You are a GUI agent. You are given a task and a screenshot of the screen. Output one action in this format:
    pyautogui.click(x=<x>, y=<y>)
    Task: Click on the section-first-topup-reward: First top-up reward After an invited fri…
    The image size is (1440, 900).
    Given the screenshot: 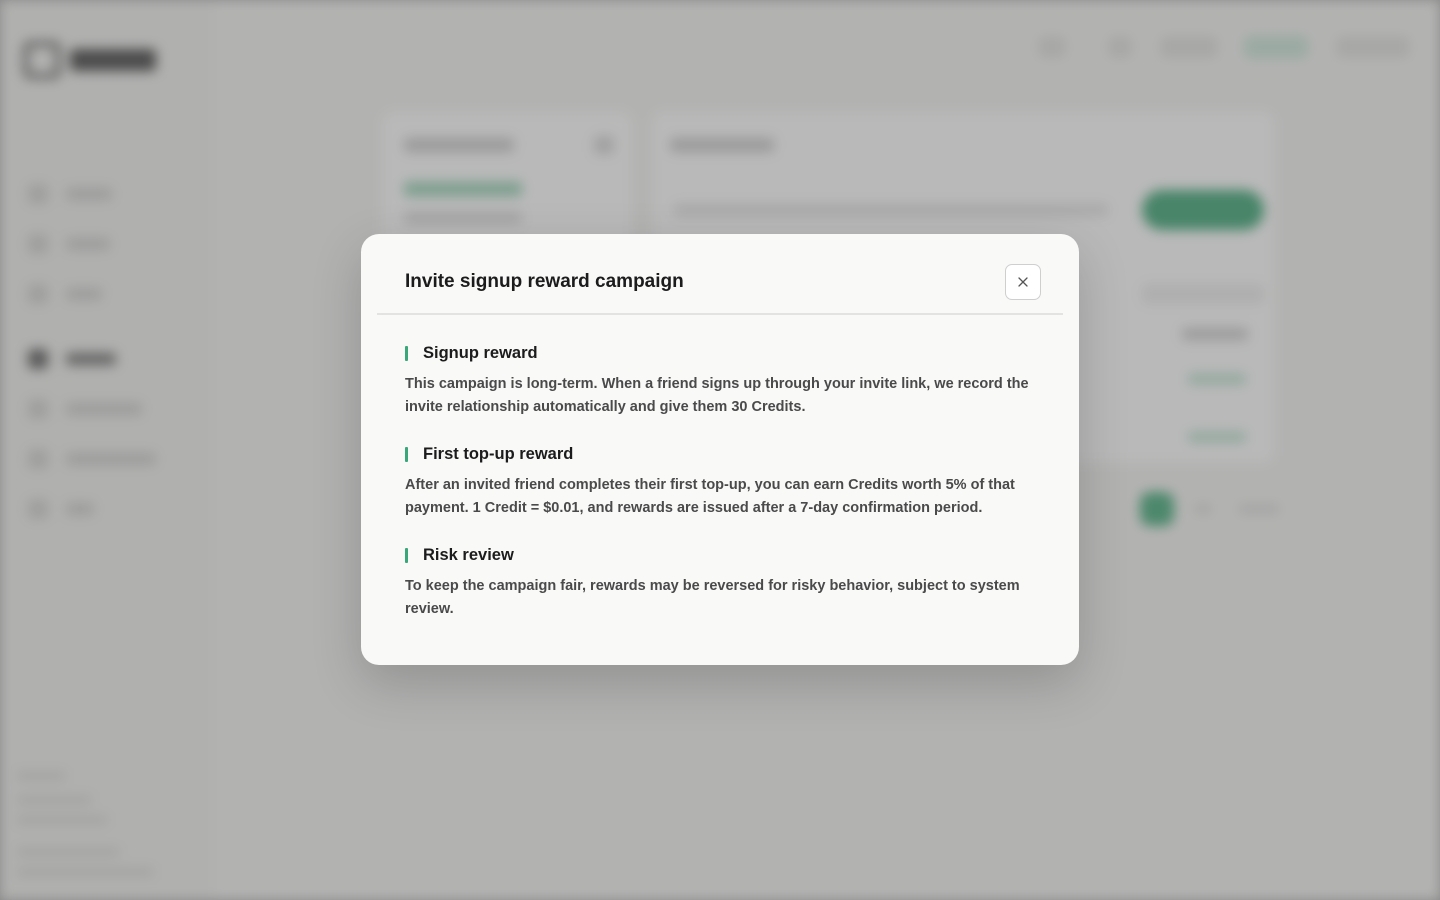 What is the action you would take?
    pyautogui.click(x=720, y=482)
    